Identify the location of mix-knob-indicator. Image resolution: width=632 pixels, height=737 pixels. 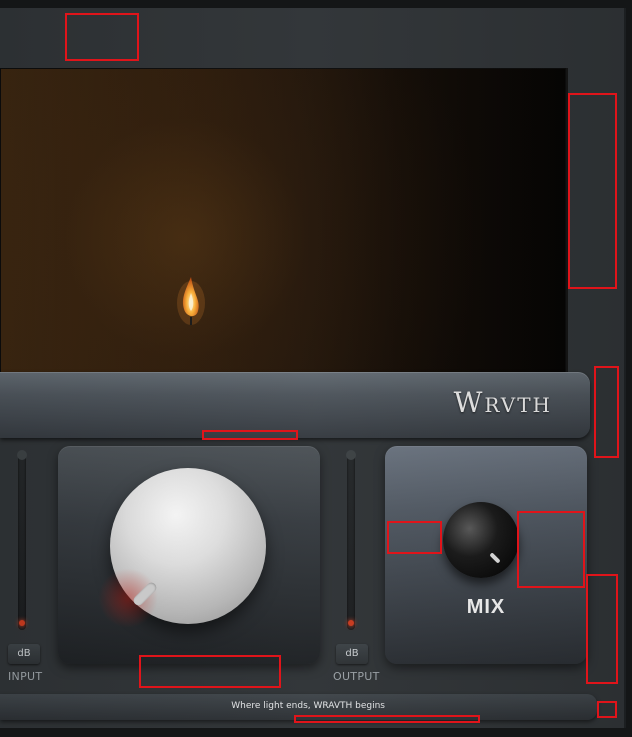
(495, 558).